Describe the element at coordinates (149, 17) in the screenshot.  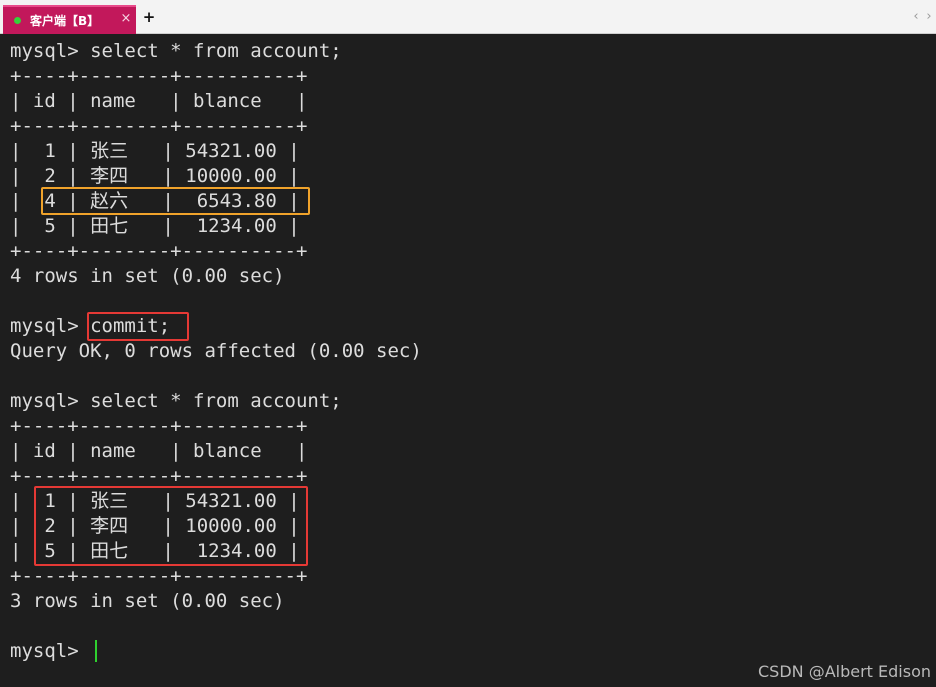
I see `add-tab-icon: +` at that location.